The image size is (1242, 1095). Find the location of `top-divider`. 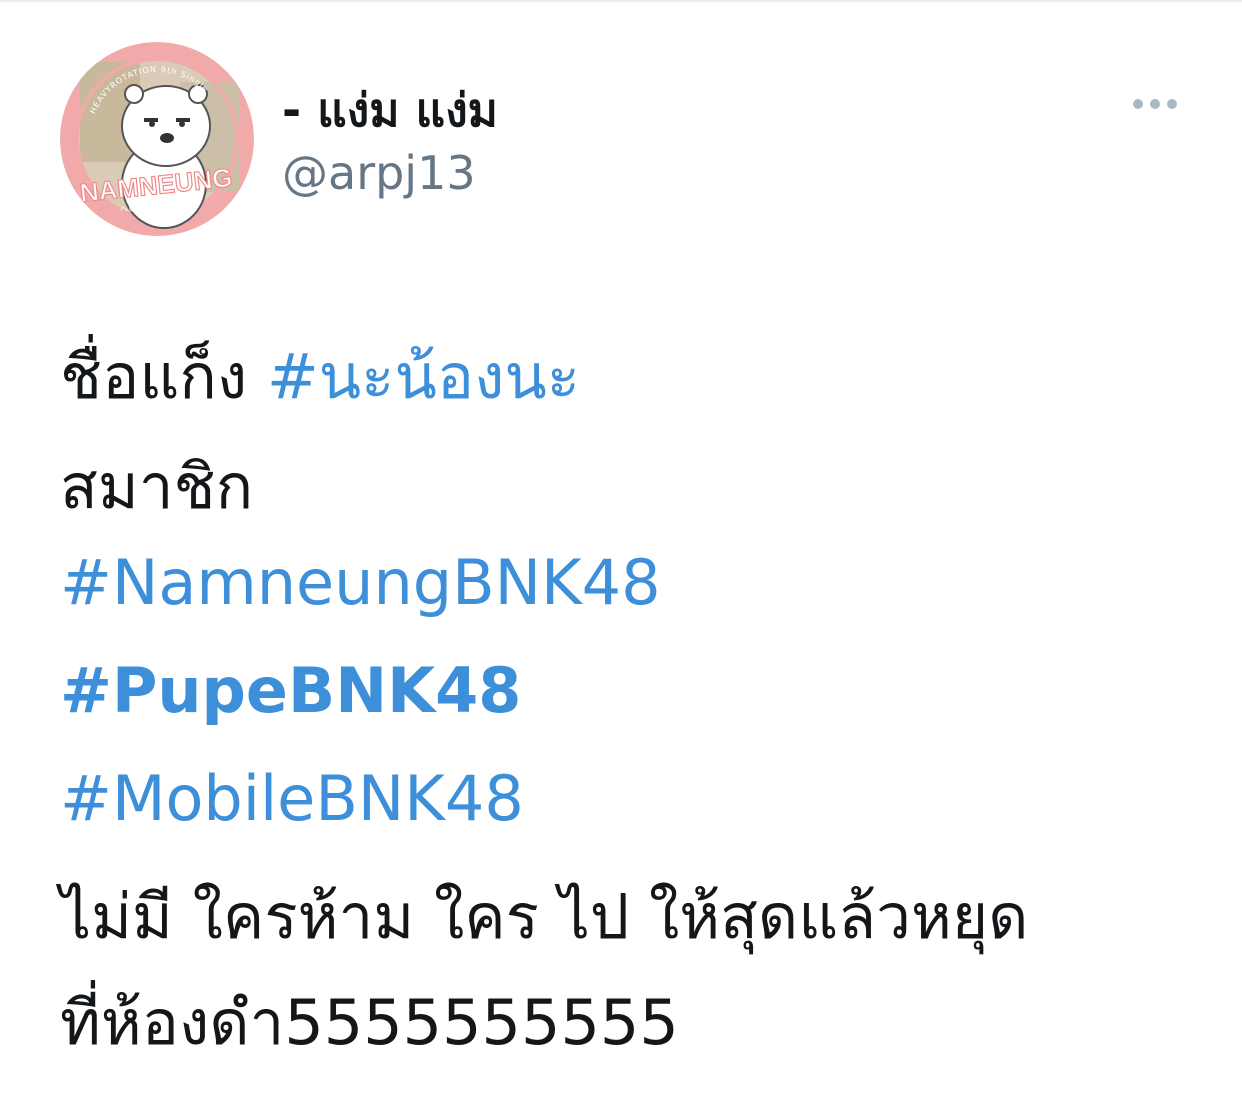

top-divider is located at coordinates (621, 1).